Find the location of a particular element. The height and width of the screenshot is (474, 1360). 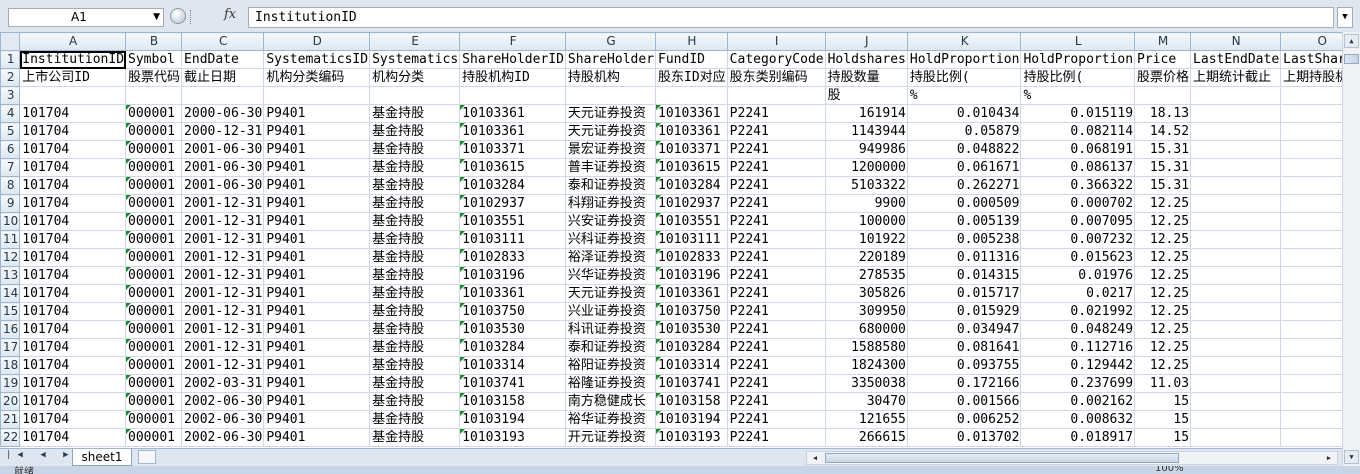

cell: 10103111 is located at coordinates (691, 239).